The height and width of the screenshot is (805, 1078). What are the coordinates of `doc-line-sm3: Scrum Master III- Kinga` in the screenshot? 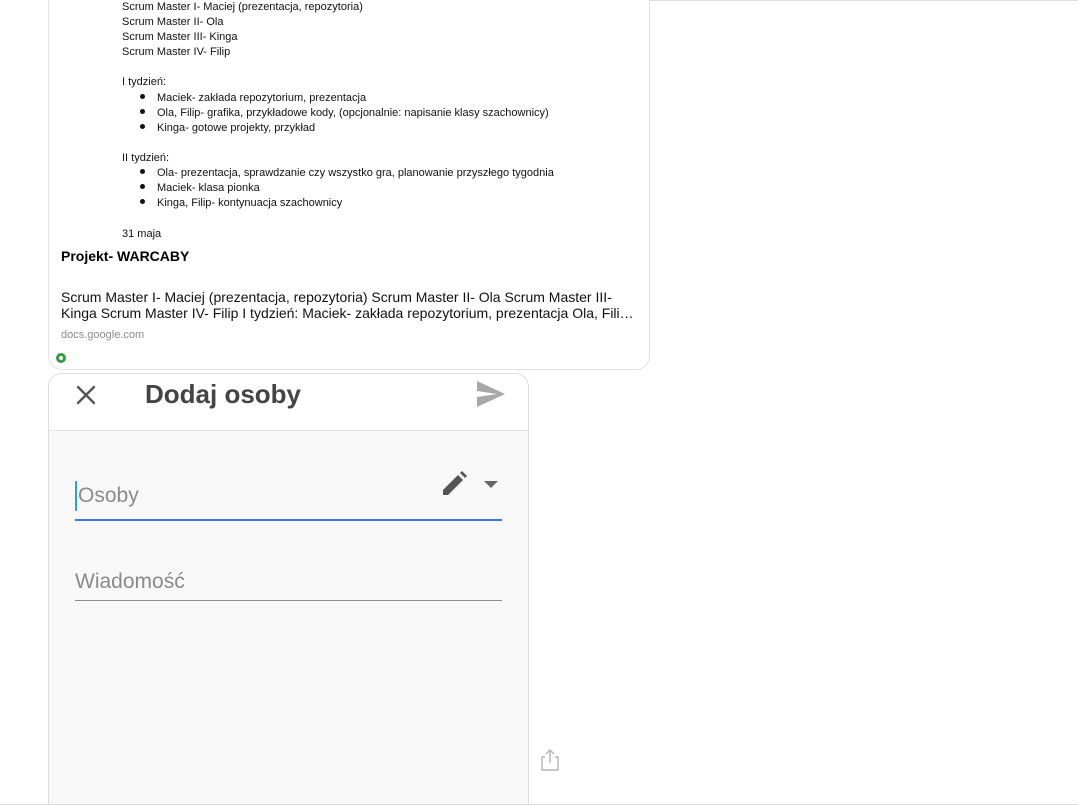 It's located at (180, 37).